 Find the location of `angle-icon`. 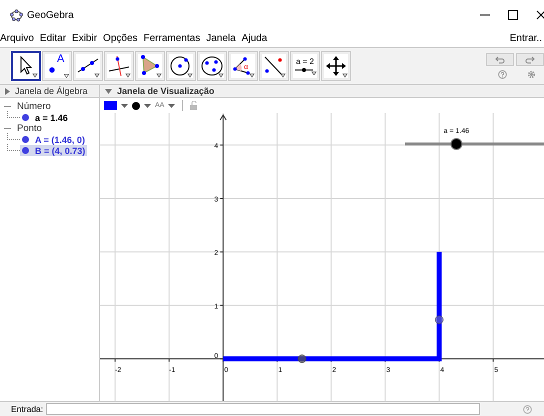

angle-icon is located at coordinates (243, 66).